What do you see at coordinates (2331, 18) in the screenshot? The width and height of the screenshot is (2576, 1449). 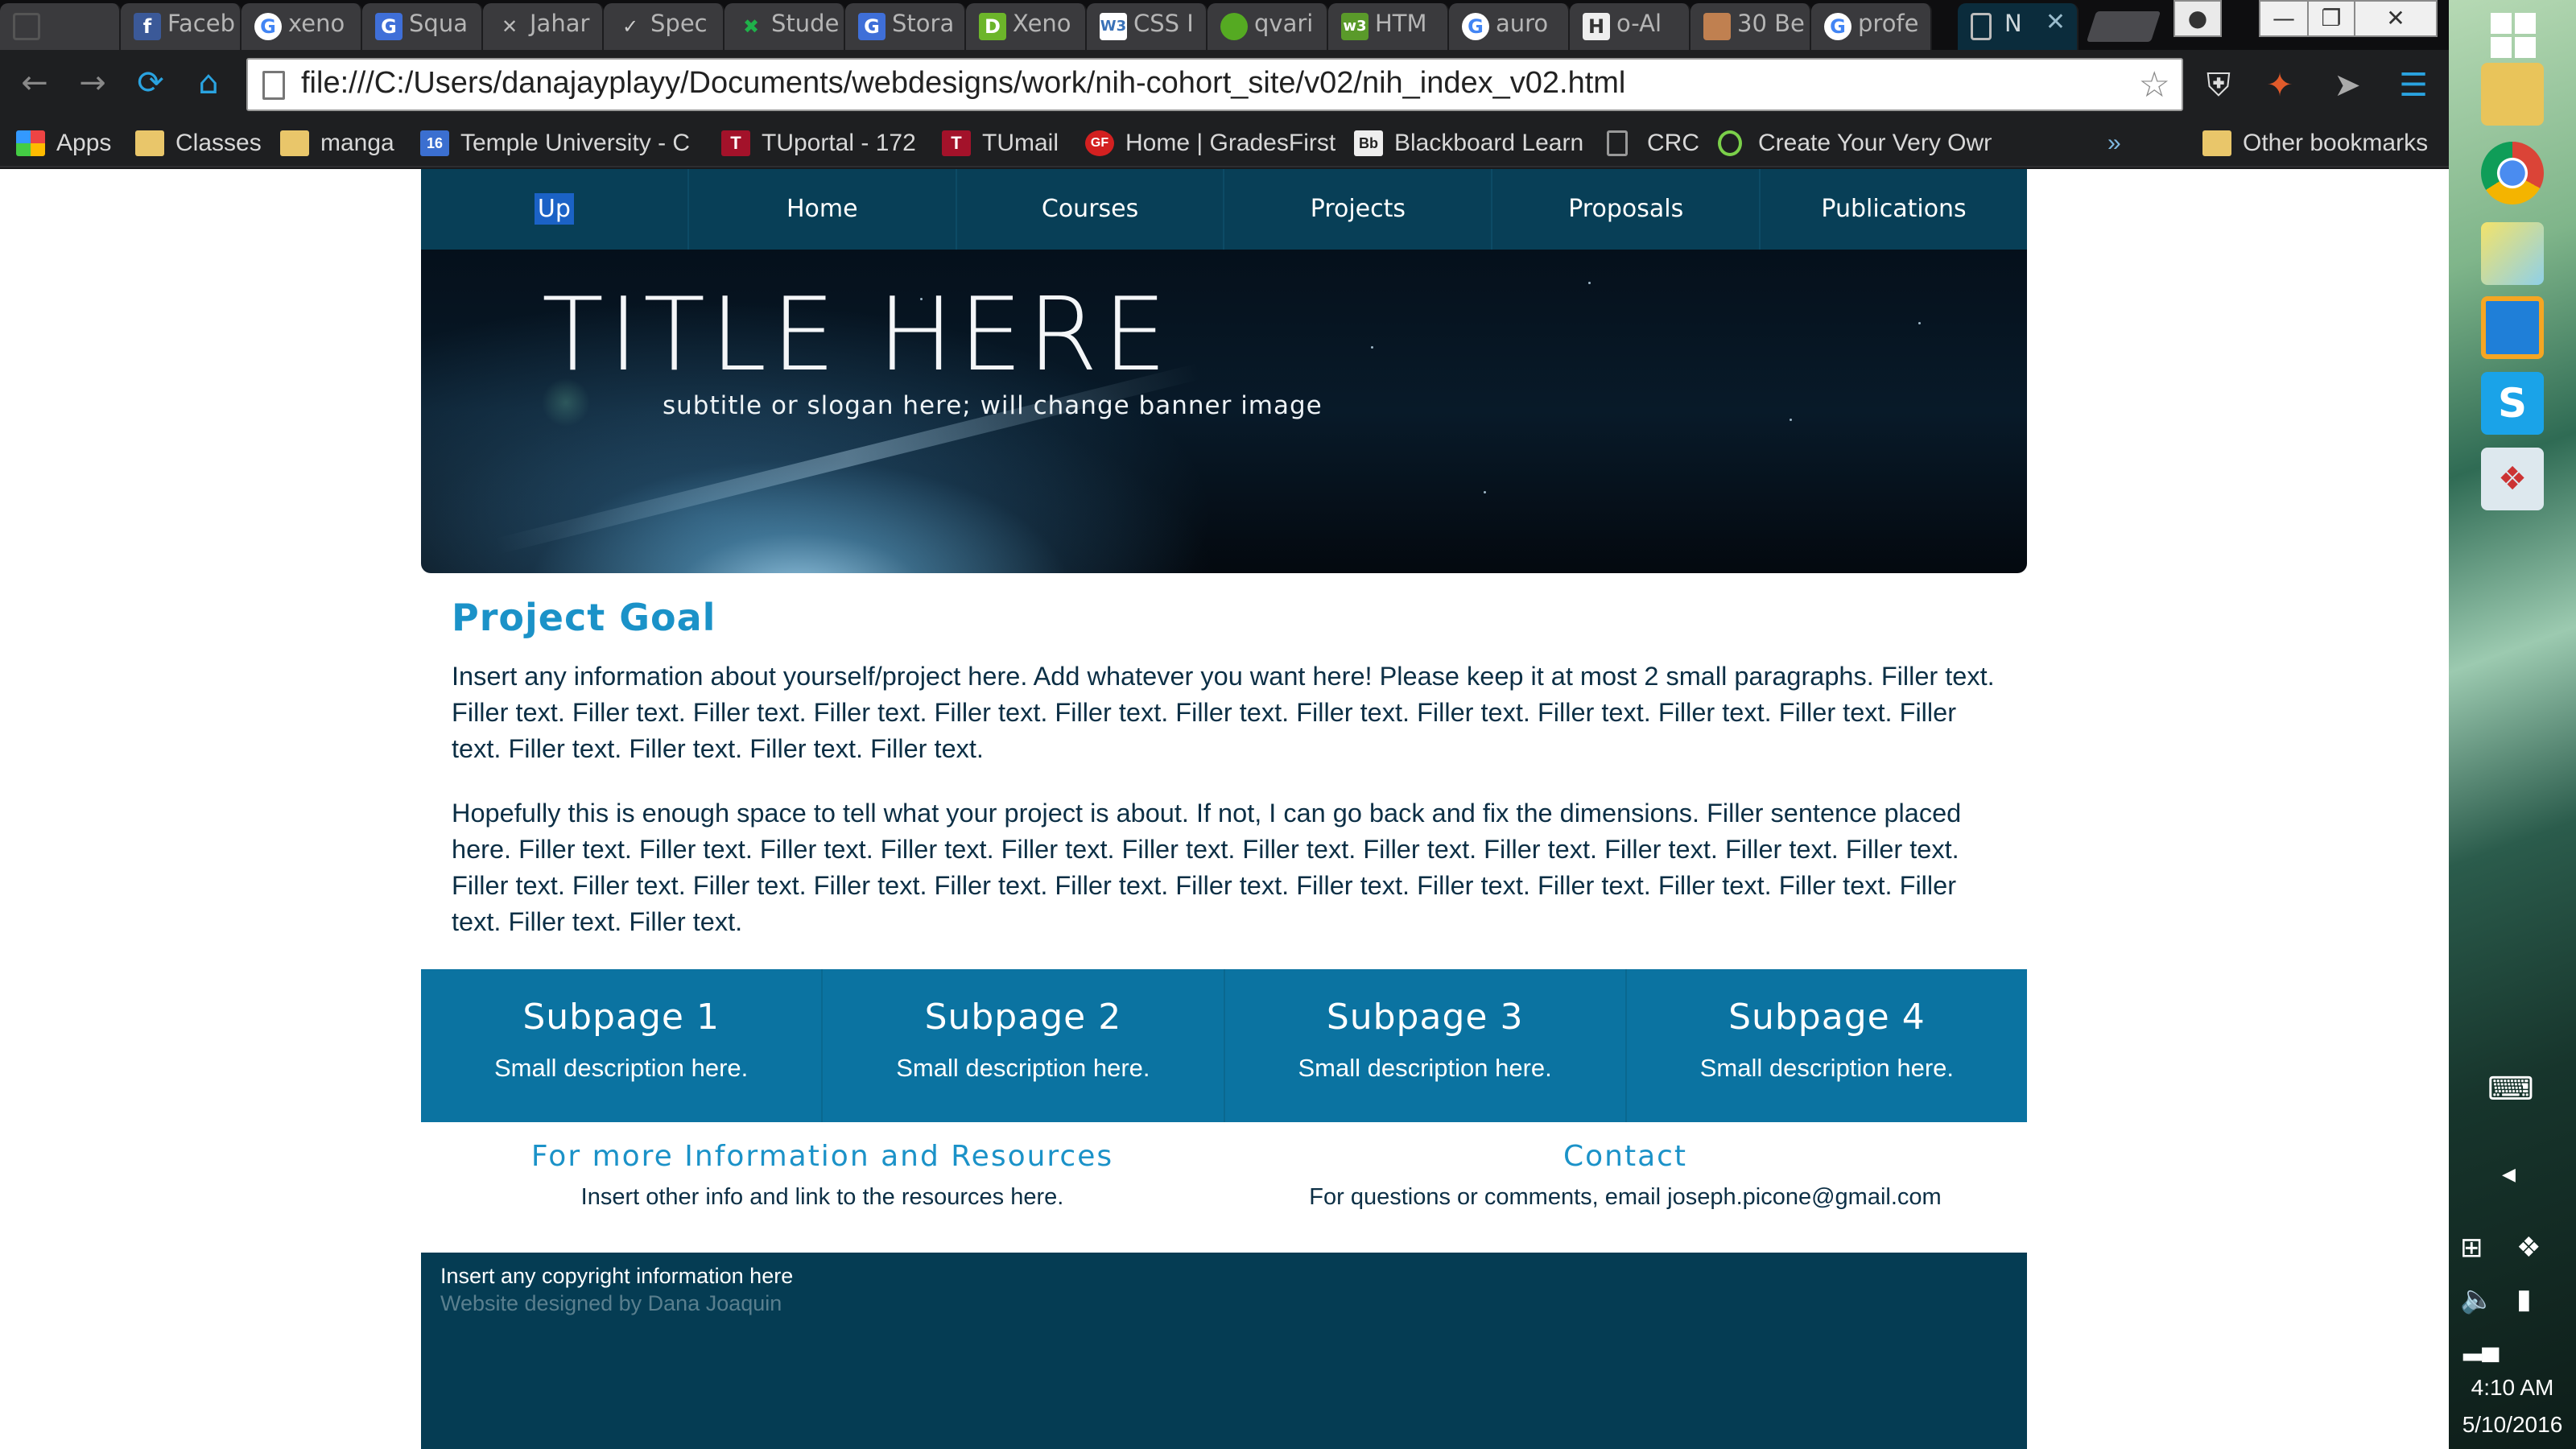 I see `restore-button: ❐` at bounding box center [2331, 18].